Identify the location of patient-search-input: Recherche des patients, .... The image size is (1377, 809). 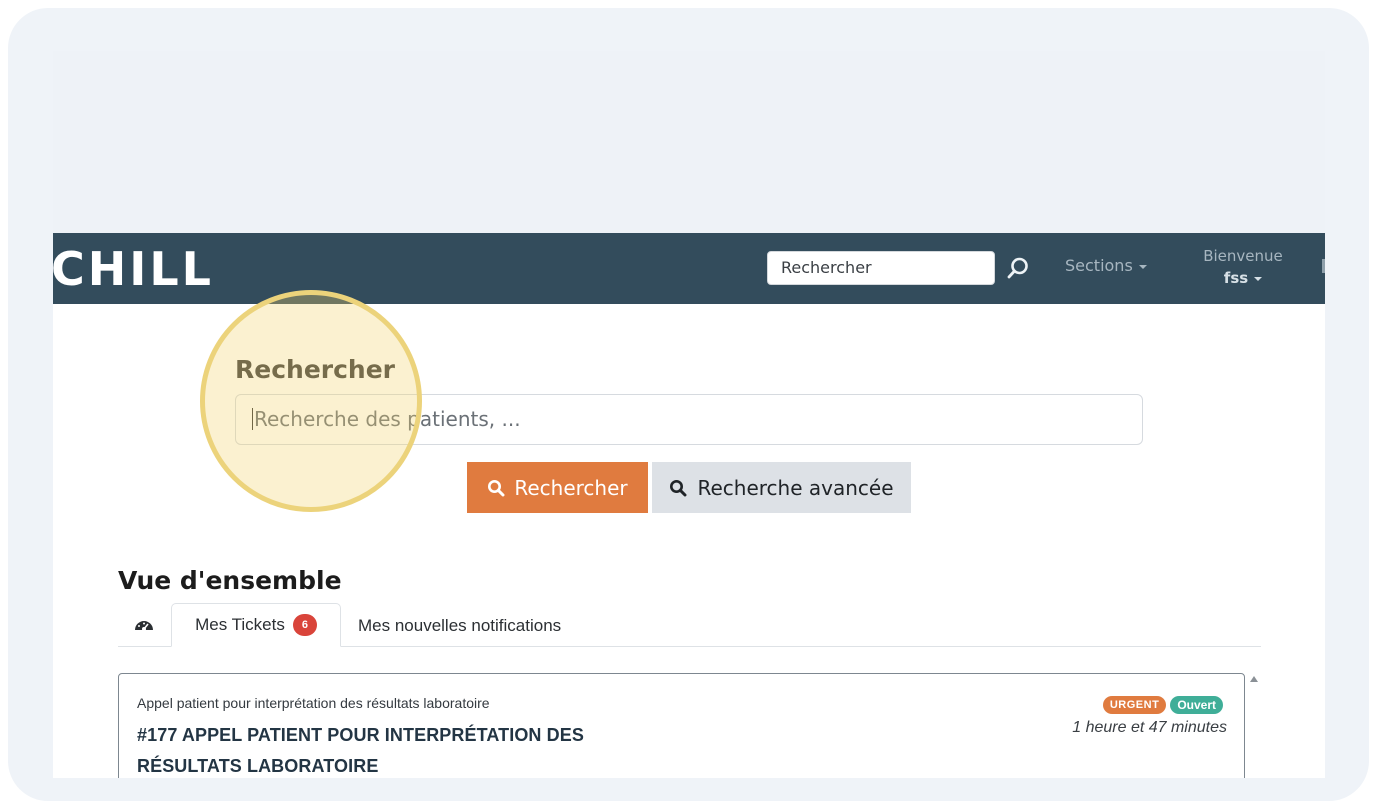
(689, 419).